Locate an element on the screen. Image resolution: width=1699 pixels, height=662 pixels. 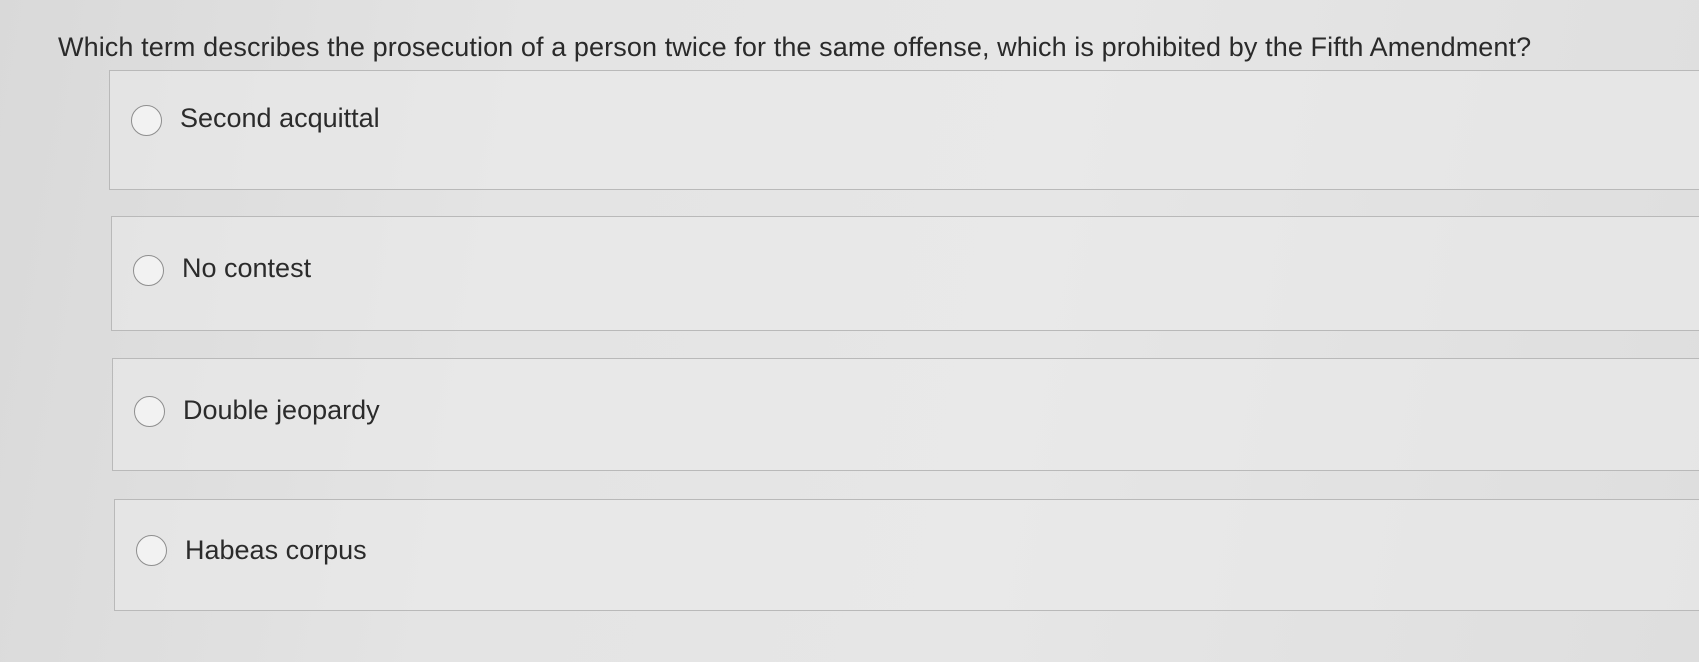
answer-option-label: Second acquittal is located at coordinates (280, 118).